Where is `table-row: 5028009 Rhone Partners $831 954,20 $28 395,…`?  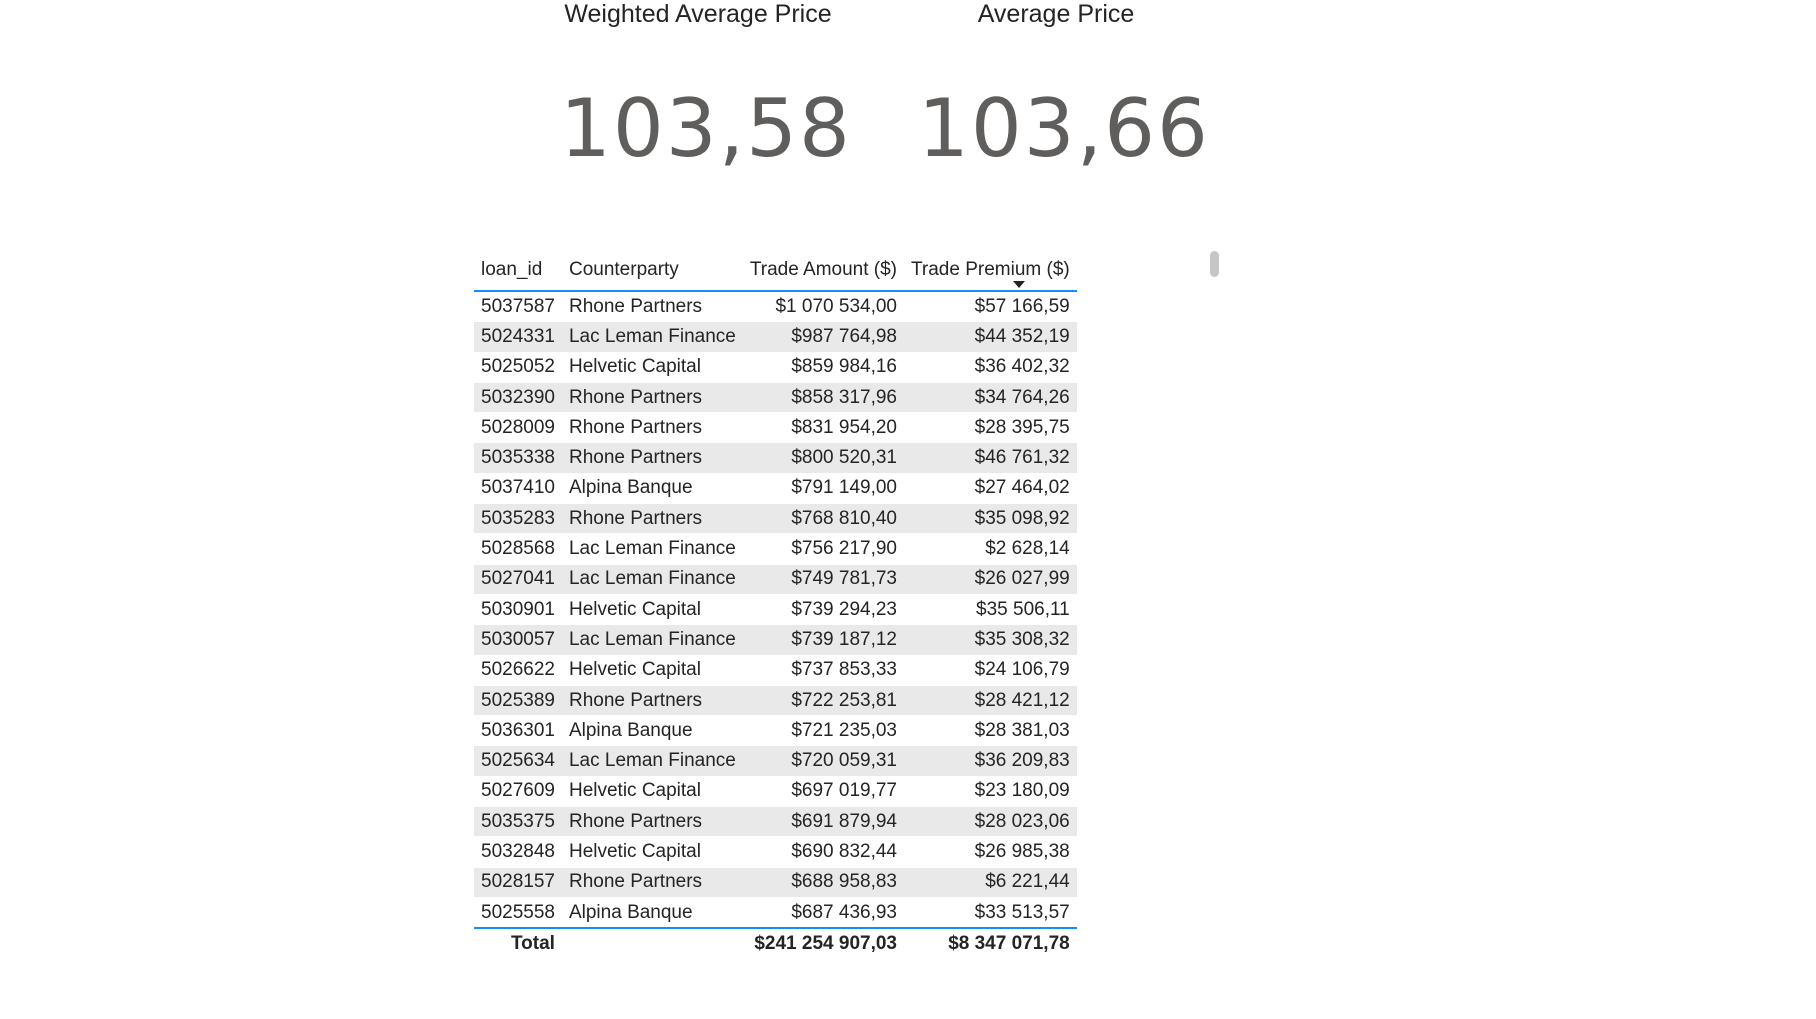 table-row: 5028009 Rhone Partners $831 954,20 $28 395,… is located at coordinates (775, 428).